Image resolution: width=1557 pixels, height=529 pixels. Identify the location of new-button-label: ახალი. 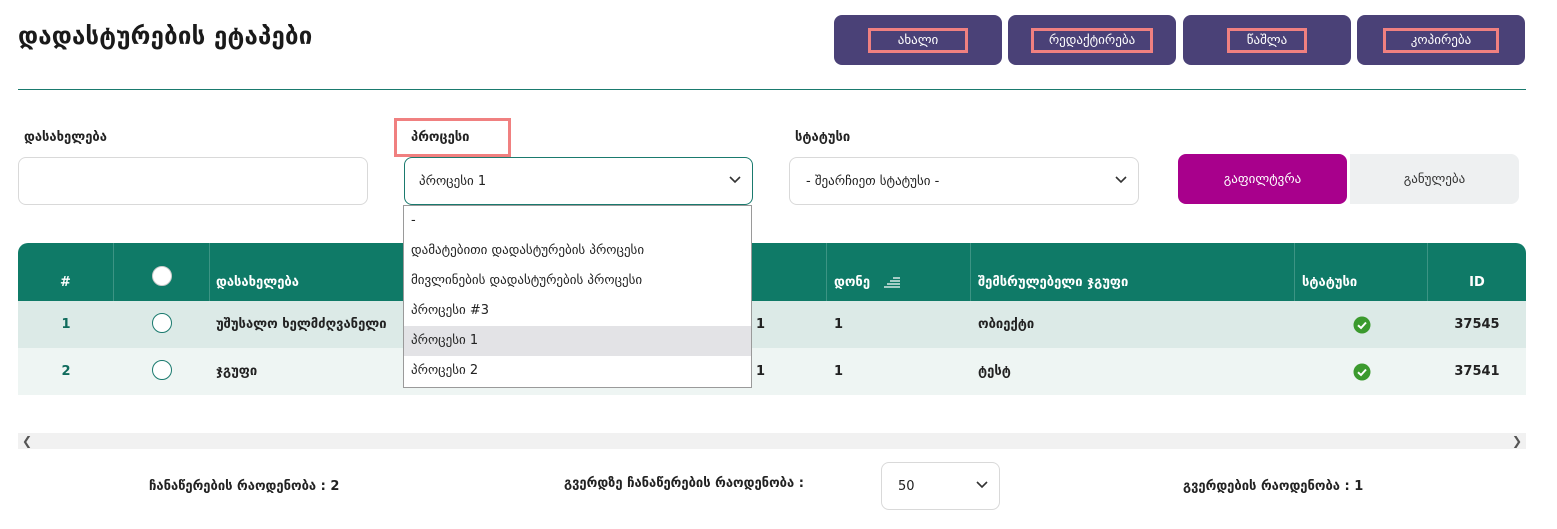
(918, 40).